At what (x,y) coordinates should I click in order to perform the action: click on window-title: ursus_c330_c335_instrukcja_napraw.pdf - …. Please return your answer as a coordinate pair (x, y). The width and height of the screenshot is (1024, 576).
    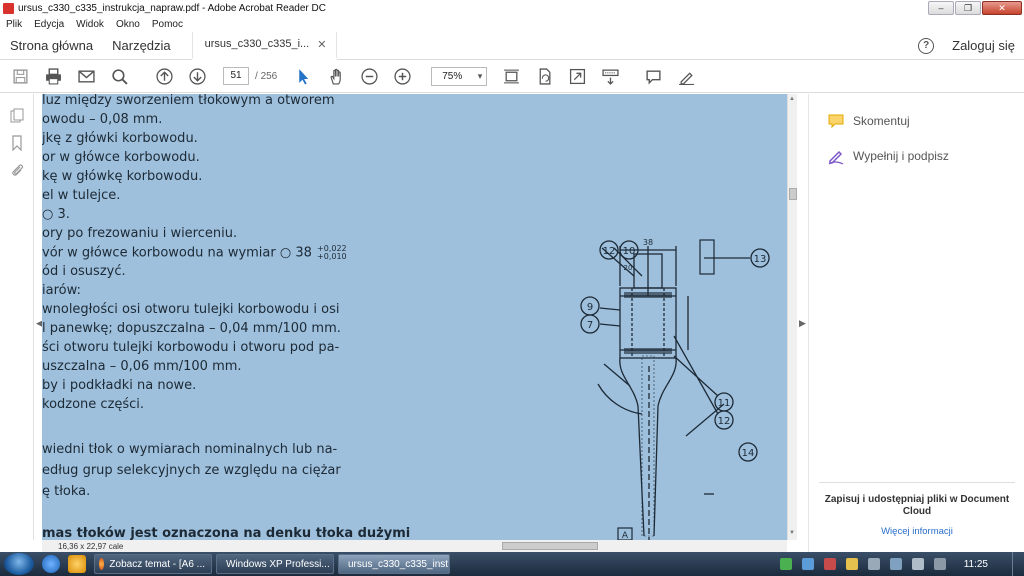
    Looking at the image, I should click on (172, 8).